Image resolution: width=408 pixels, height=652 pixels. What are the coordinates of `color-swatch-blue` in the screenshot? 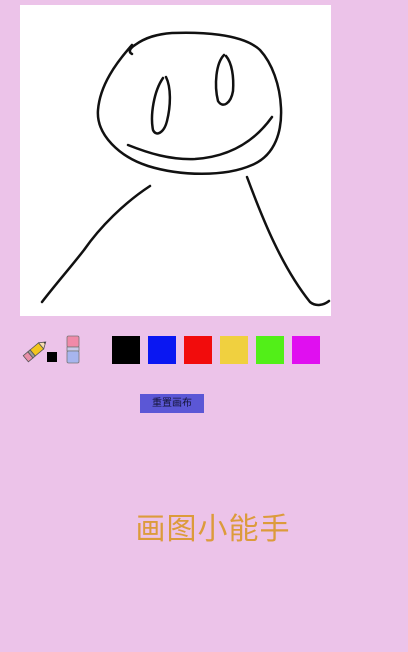 It's located at (162, 350).